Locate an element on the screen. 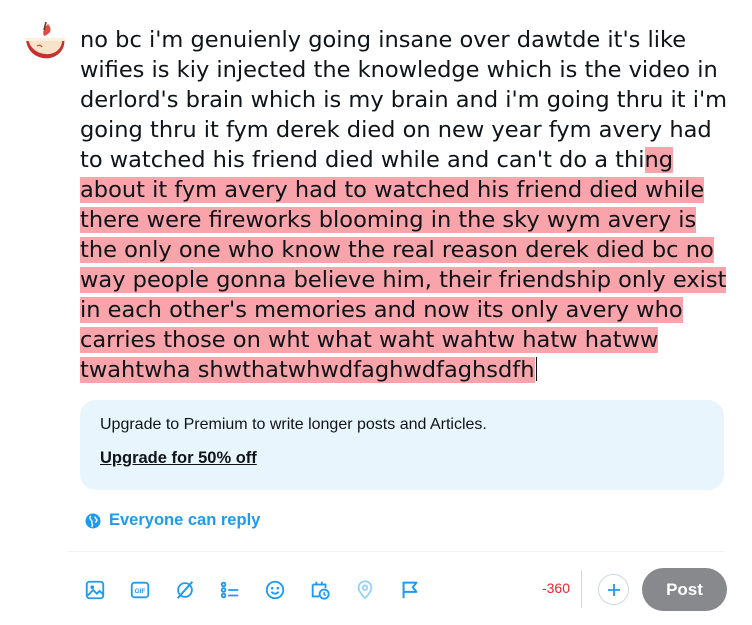 Image resolution: width=752 pixels, height=625 pixels. flag-button is located at coordinates (410, 590).